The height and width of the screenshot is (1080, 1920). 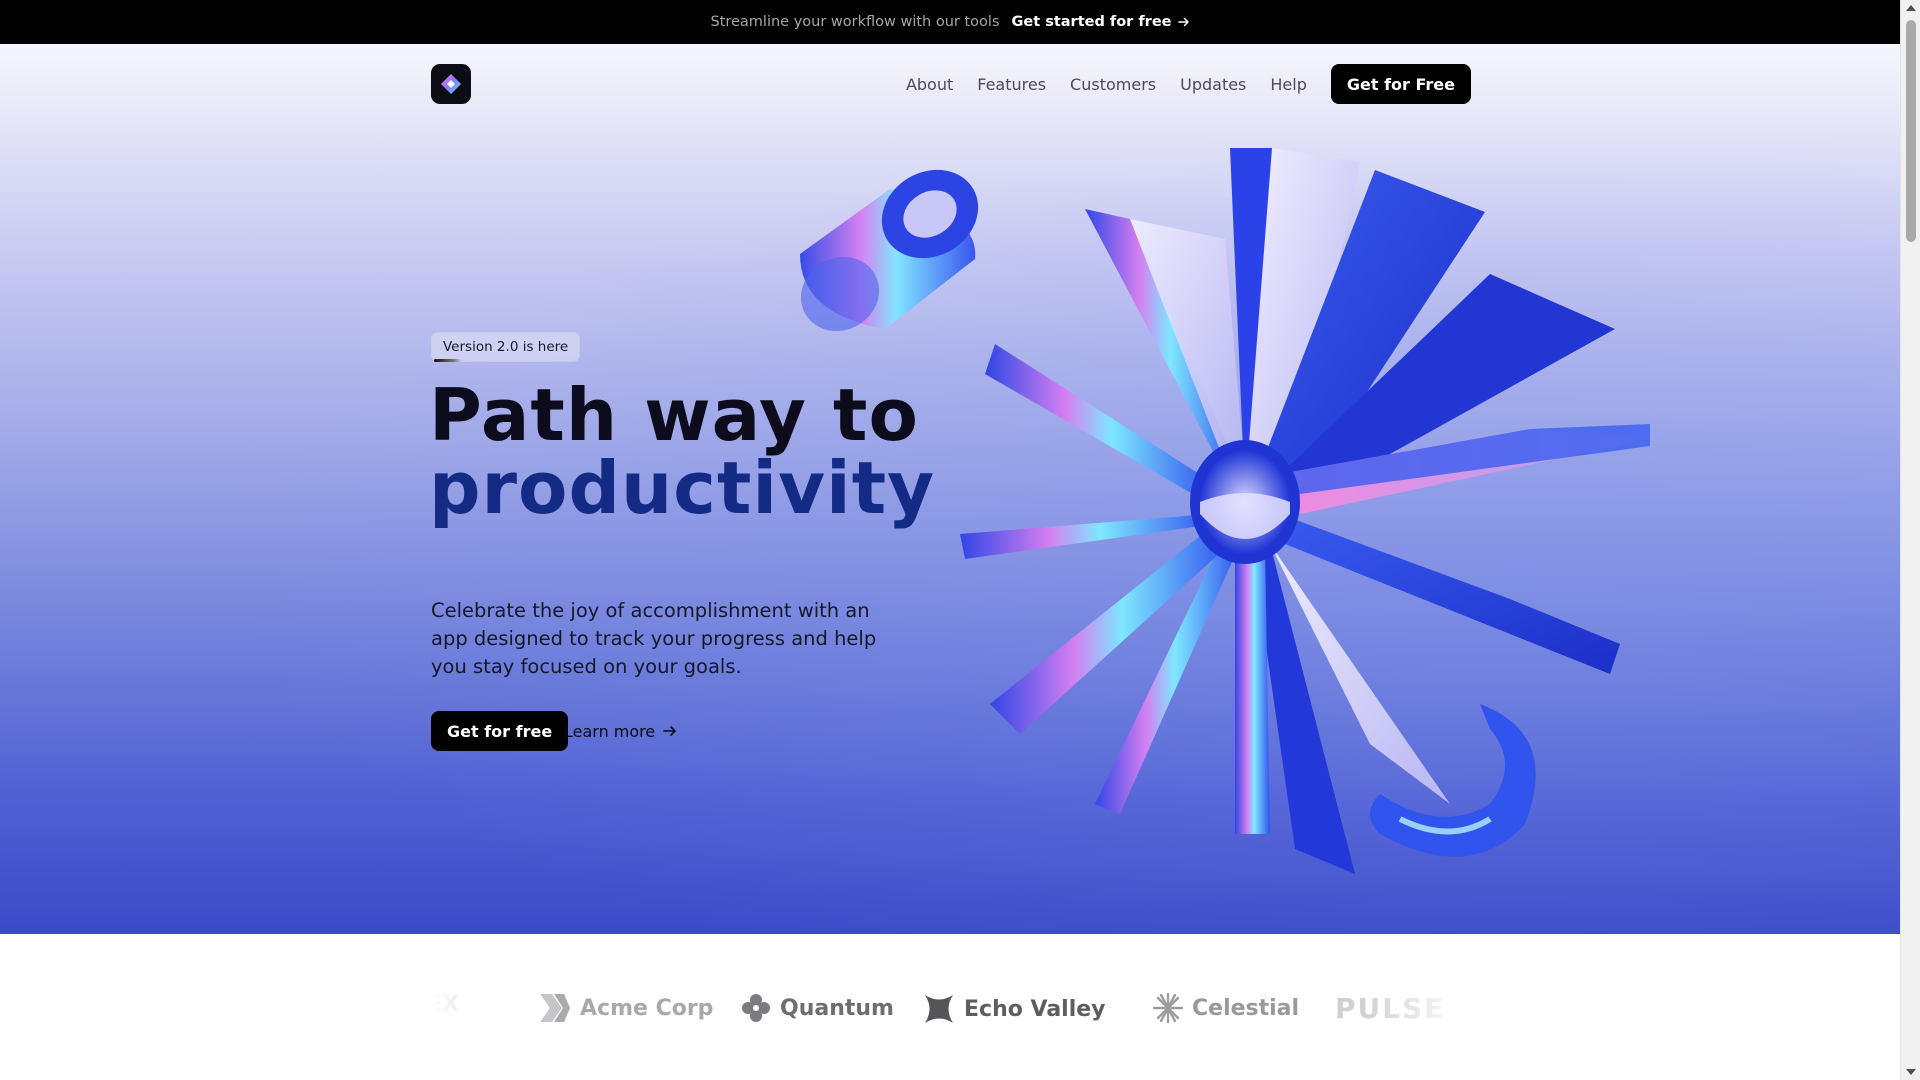 What do you see at coordinates (1246, 1008) in the screenshot?
I see `logo-celestial-text: Celestial` at bounding box center [1246, 1008].